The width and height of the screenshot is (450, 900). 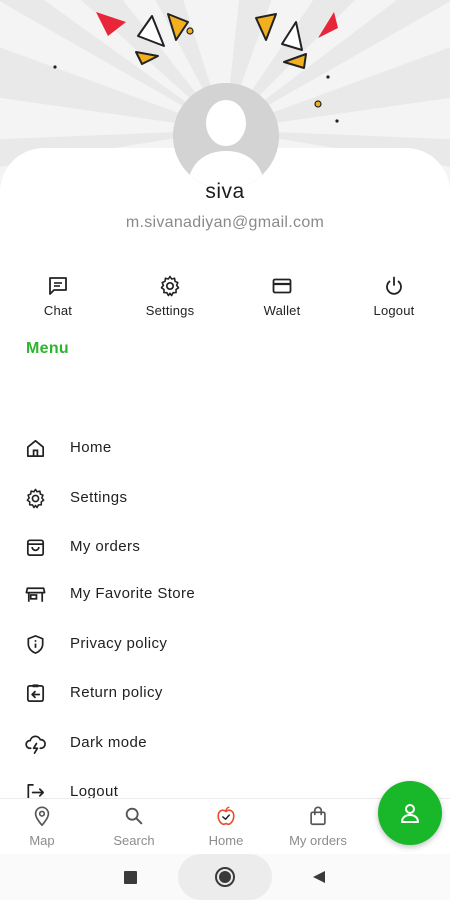 I want to click on shield-info-icon, so click(x=35, y=644).